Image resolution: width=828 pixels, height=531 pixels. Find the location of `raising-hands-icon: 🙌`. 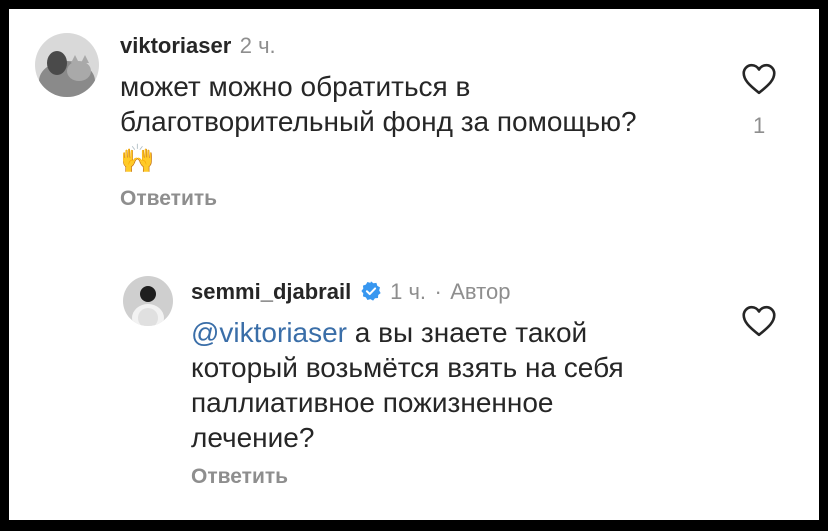

raising-hands-icon: 🙌 is located at coordinates (137, 158).